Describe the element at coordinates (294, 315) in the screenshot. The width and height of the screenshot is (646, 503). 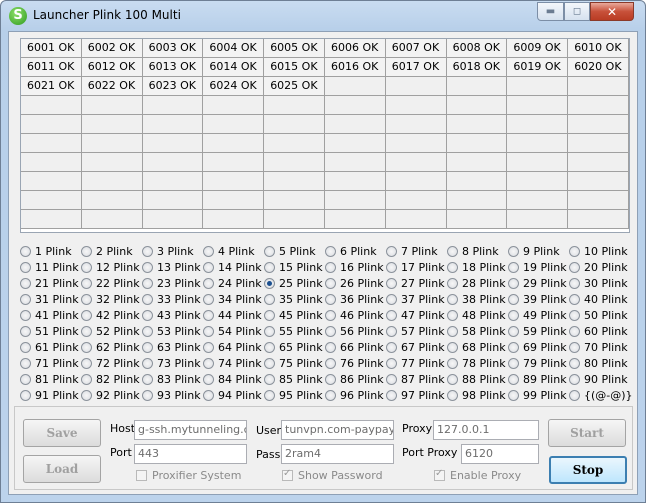
I see `plink-radio-45: 45 Plink` at that location.